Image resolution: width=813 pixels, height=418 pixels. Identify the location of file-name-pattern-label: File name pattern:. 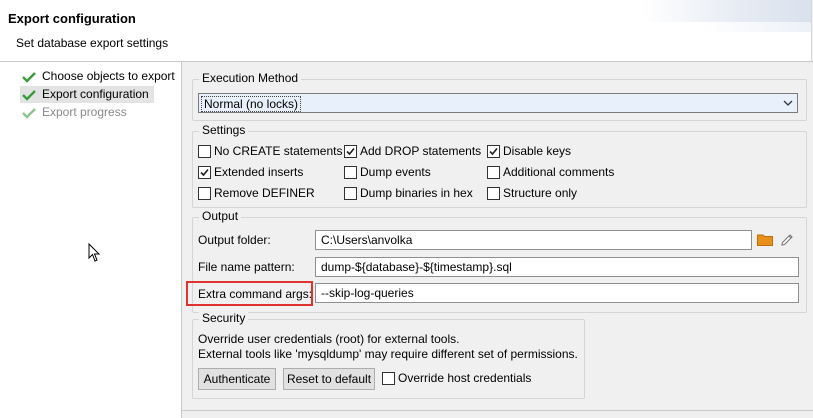
(246, 267).